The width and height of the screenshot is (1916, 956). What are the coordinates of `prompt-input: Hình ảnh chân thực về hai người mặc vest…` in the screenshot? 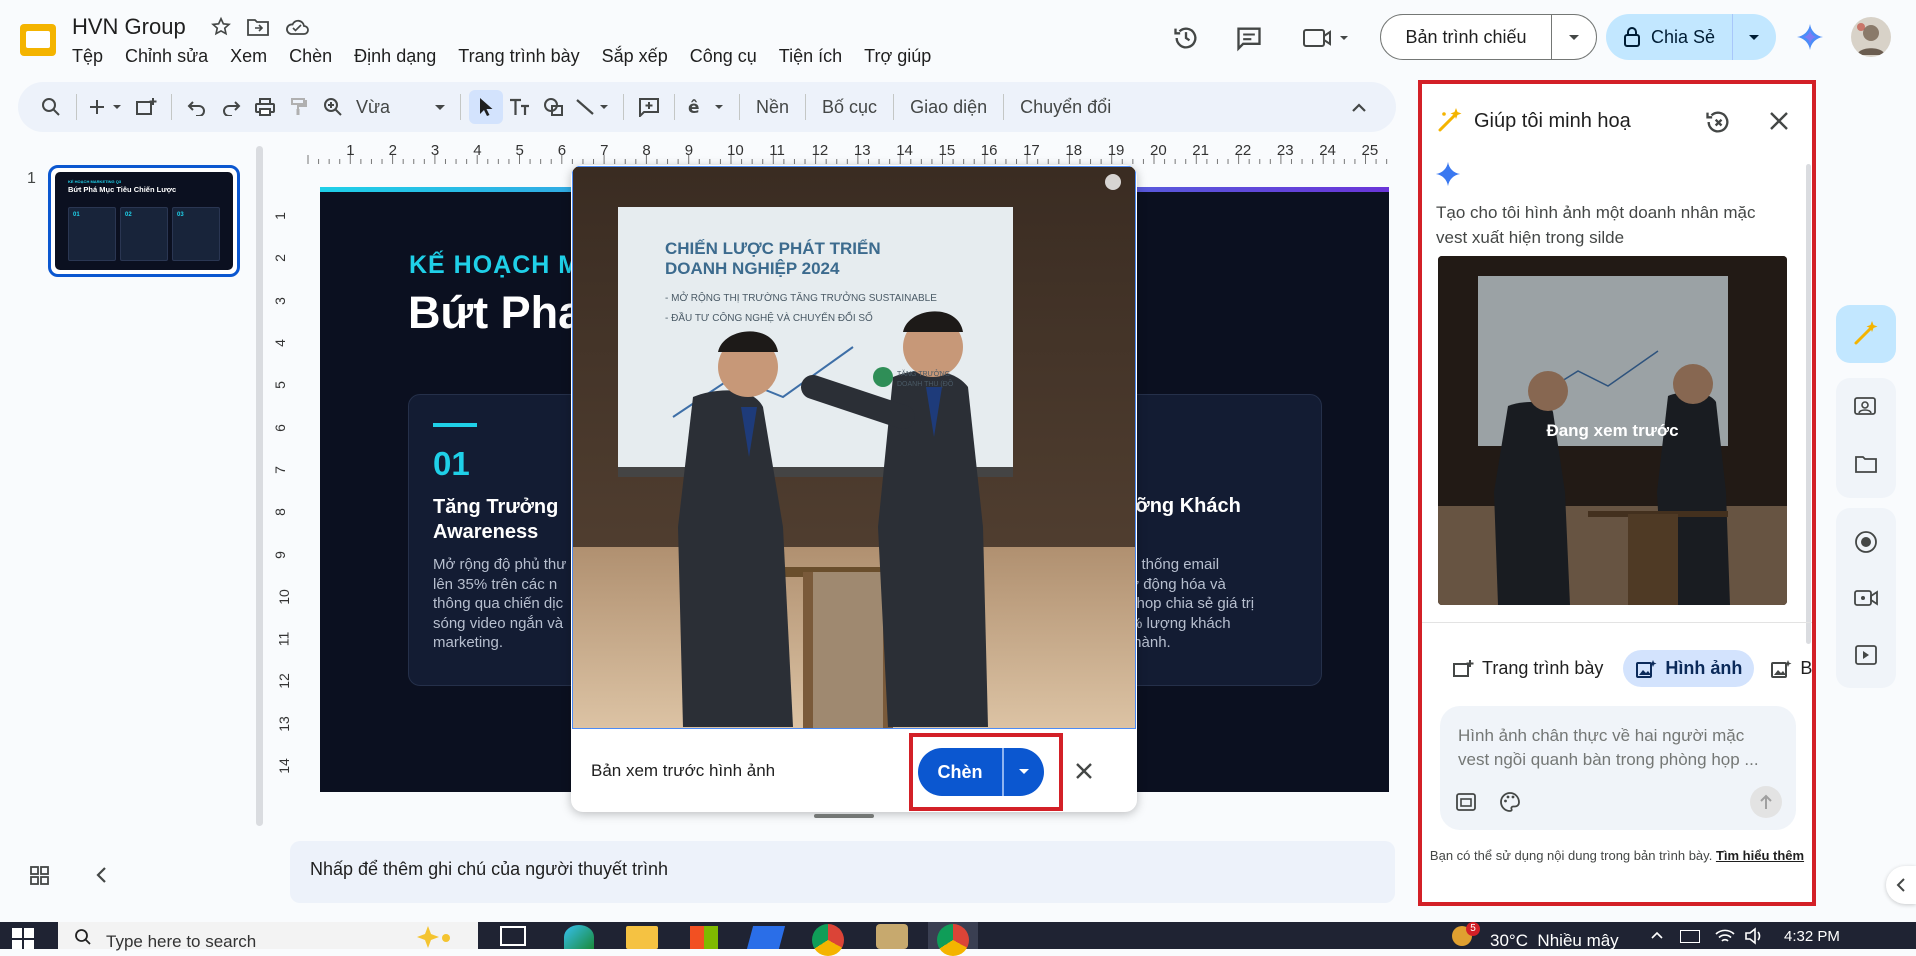 It's located at (1618, 768).